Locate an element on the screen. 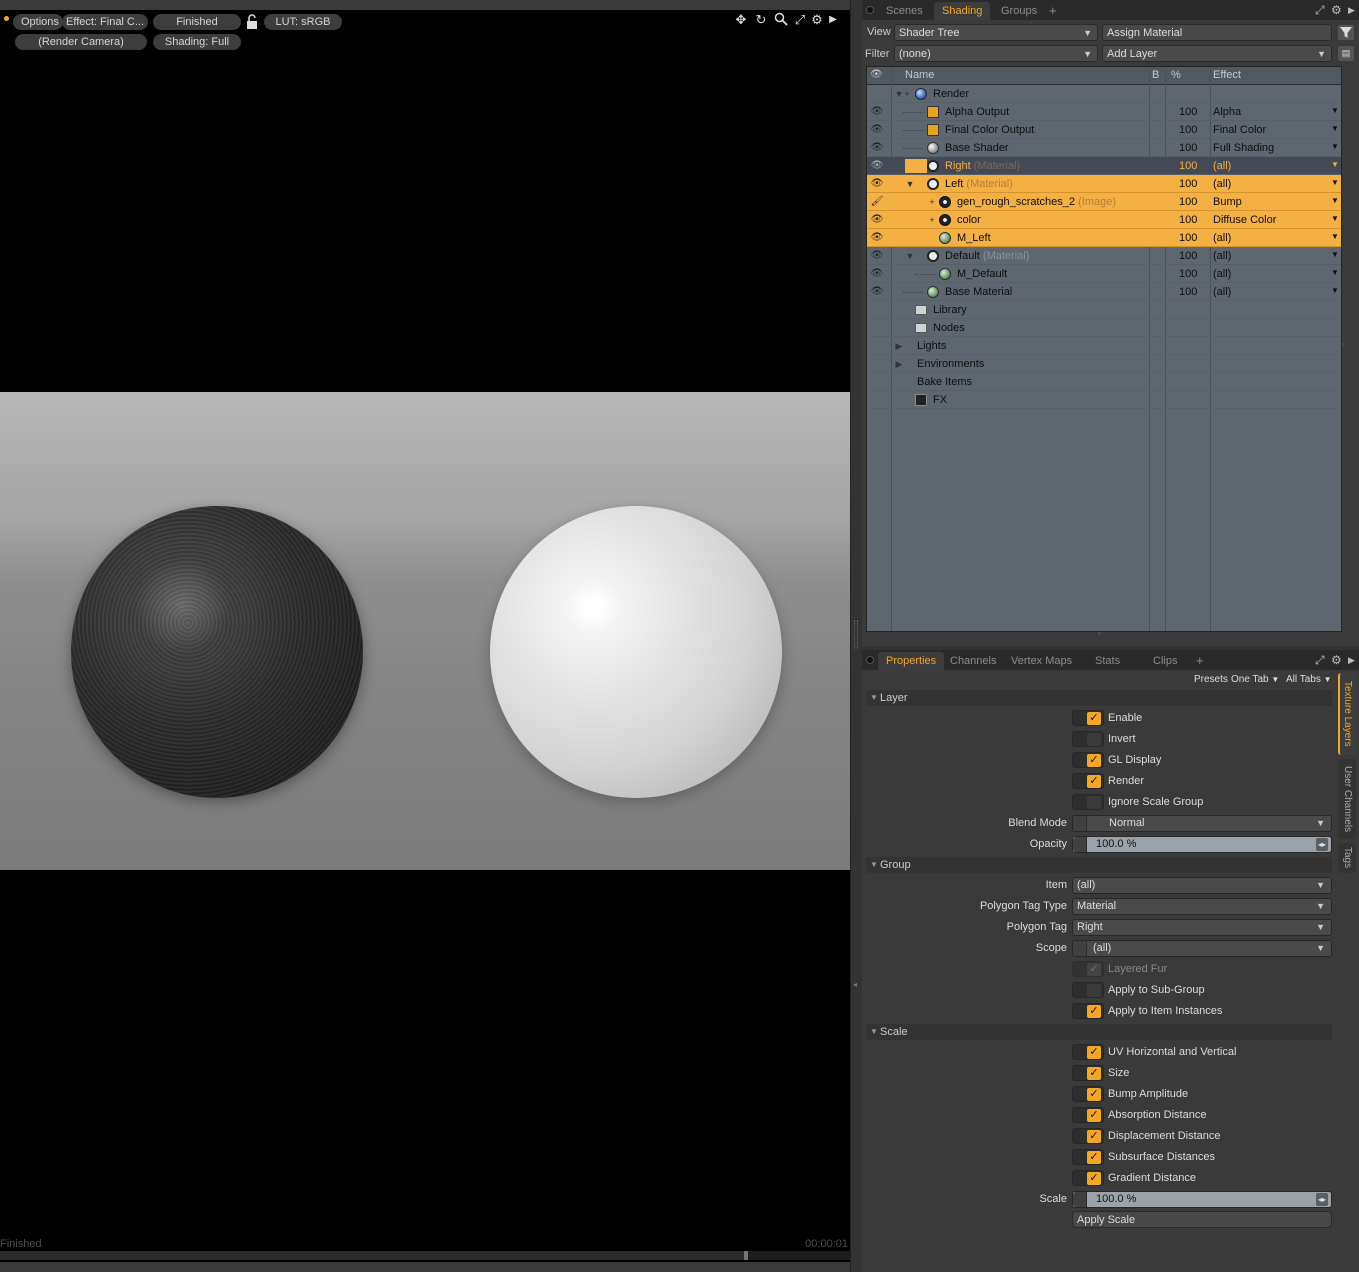 This screenshot has width=1359, height=1272. tree-row-environments: ▶ Environments is located at coordinates (1104, 364).